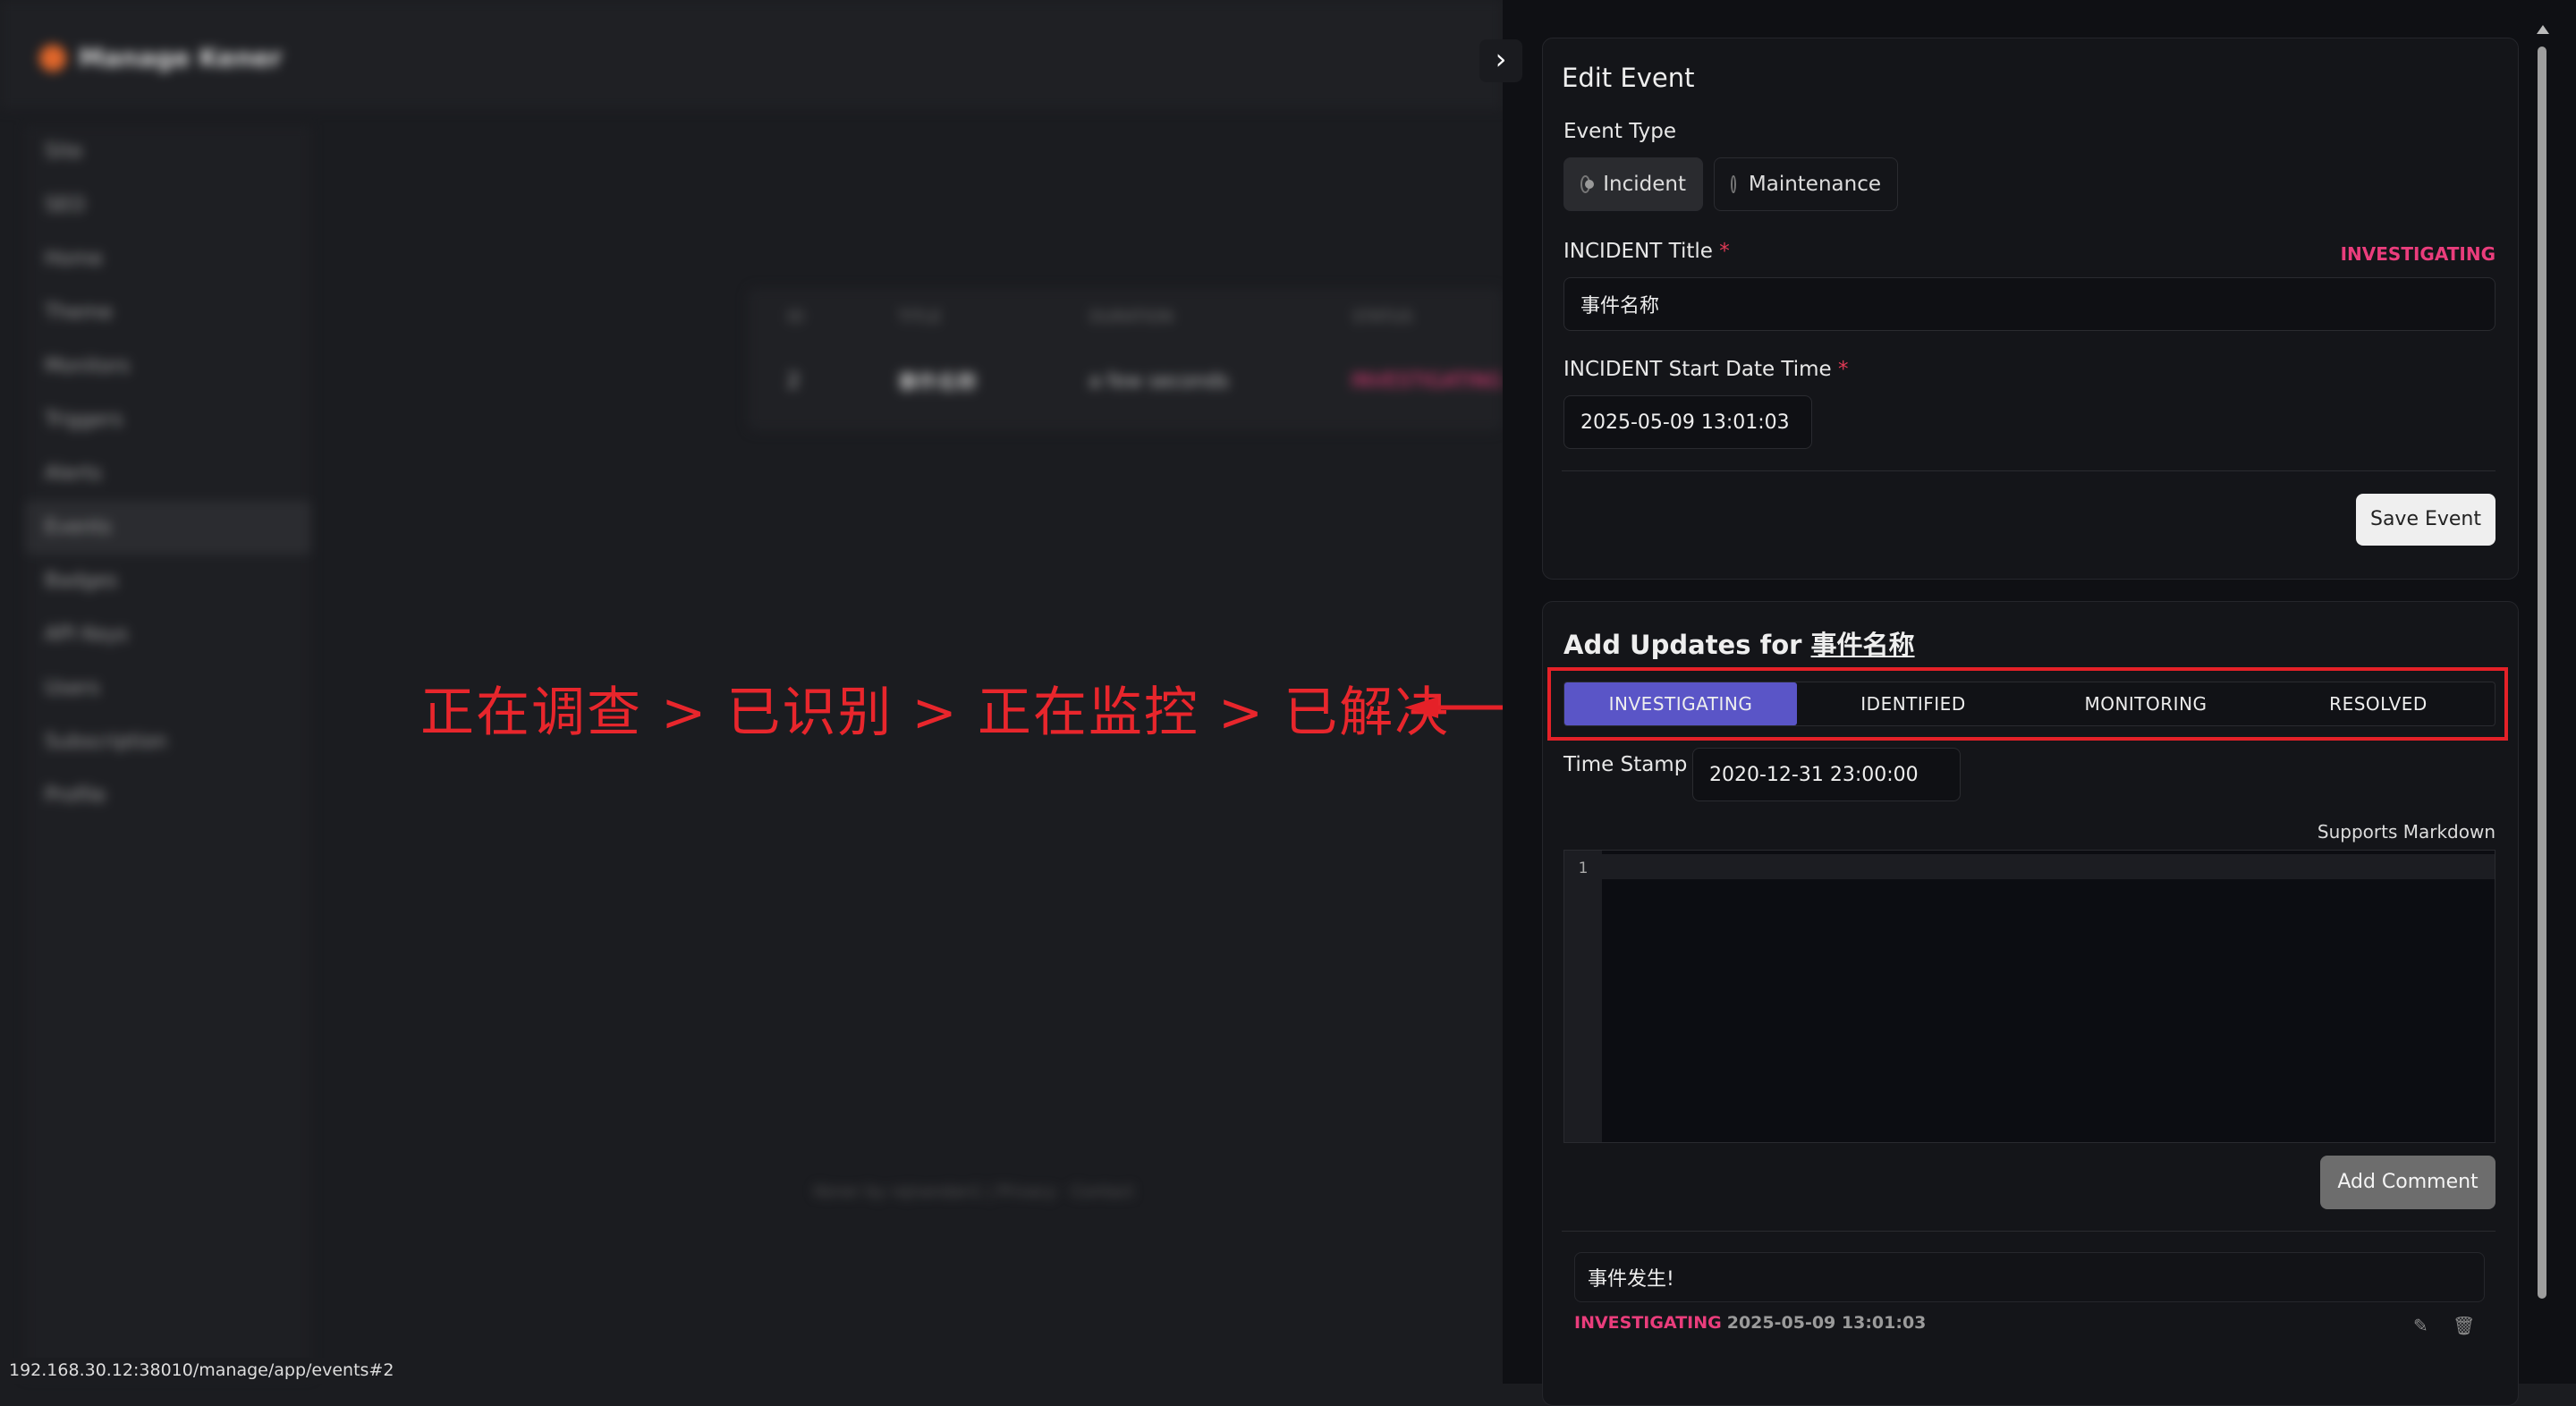  I want to click on col-title: TITLE, so click(920, 317).